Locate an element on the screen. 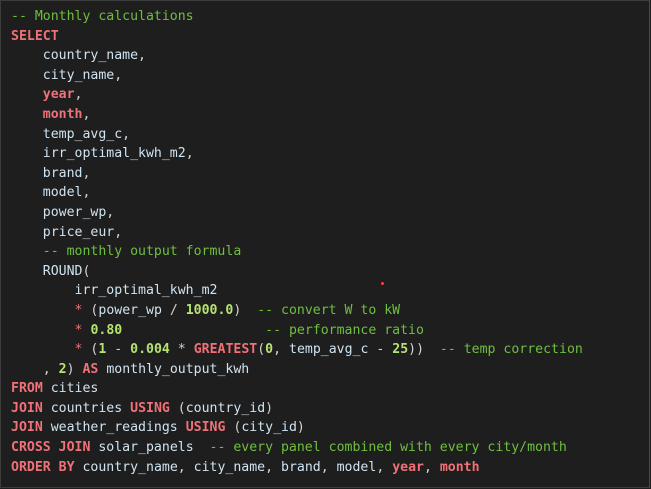 This screenshot has height=489, width=651. code-line: city_name, is located at coordinates (297, 76).